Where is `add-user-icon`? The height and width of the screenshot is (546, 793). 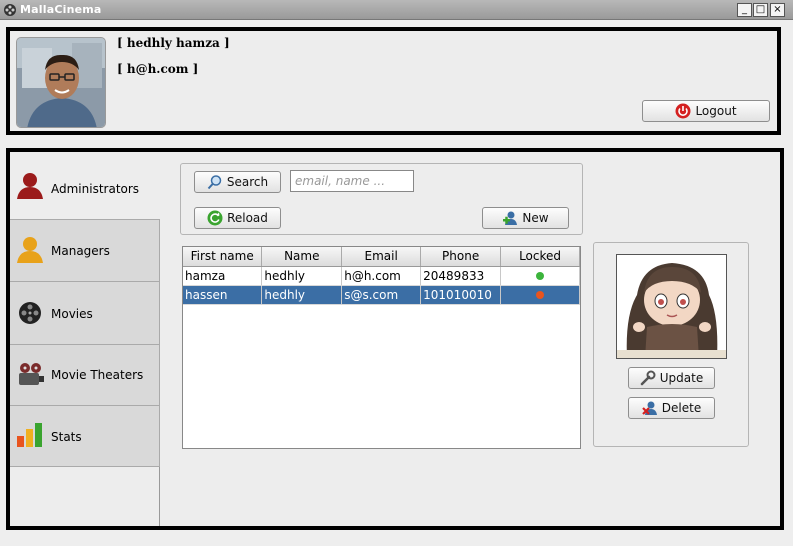
add-user-icon is located at coordinates (510, 218).